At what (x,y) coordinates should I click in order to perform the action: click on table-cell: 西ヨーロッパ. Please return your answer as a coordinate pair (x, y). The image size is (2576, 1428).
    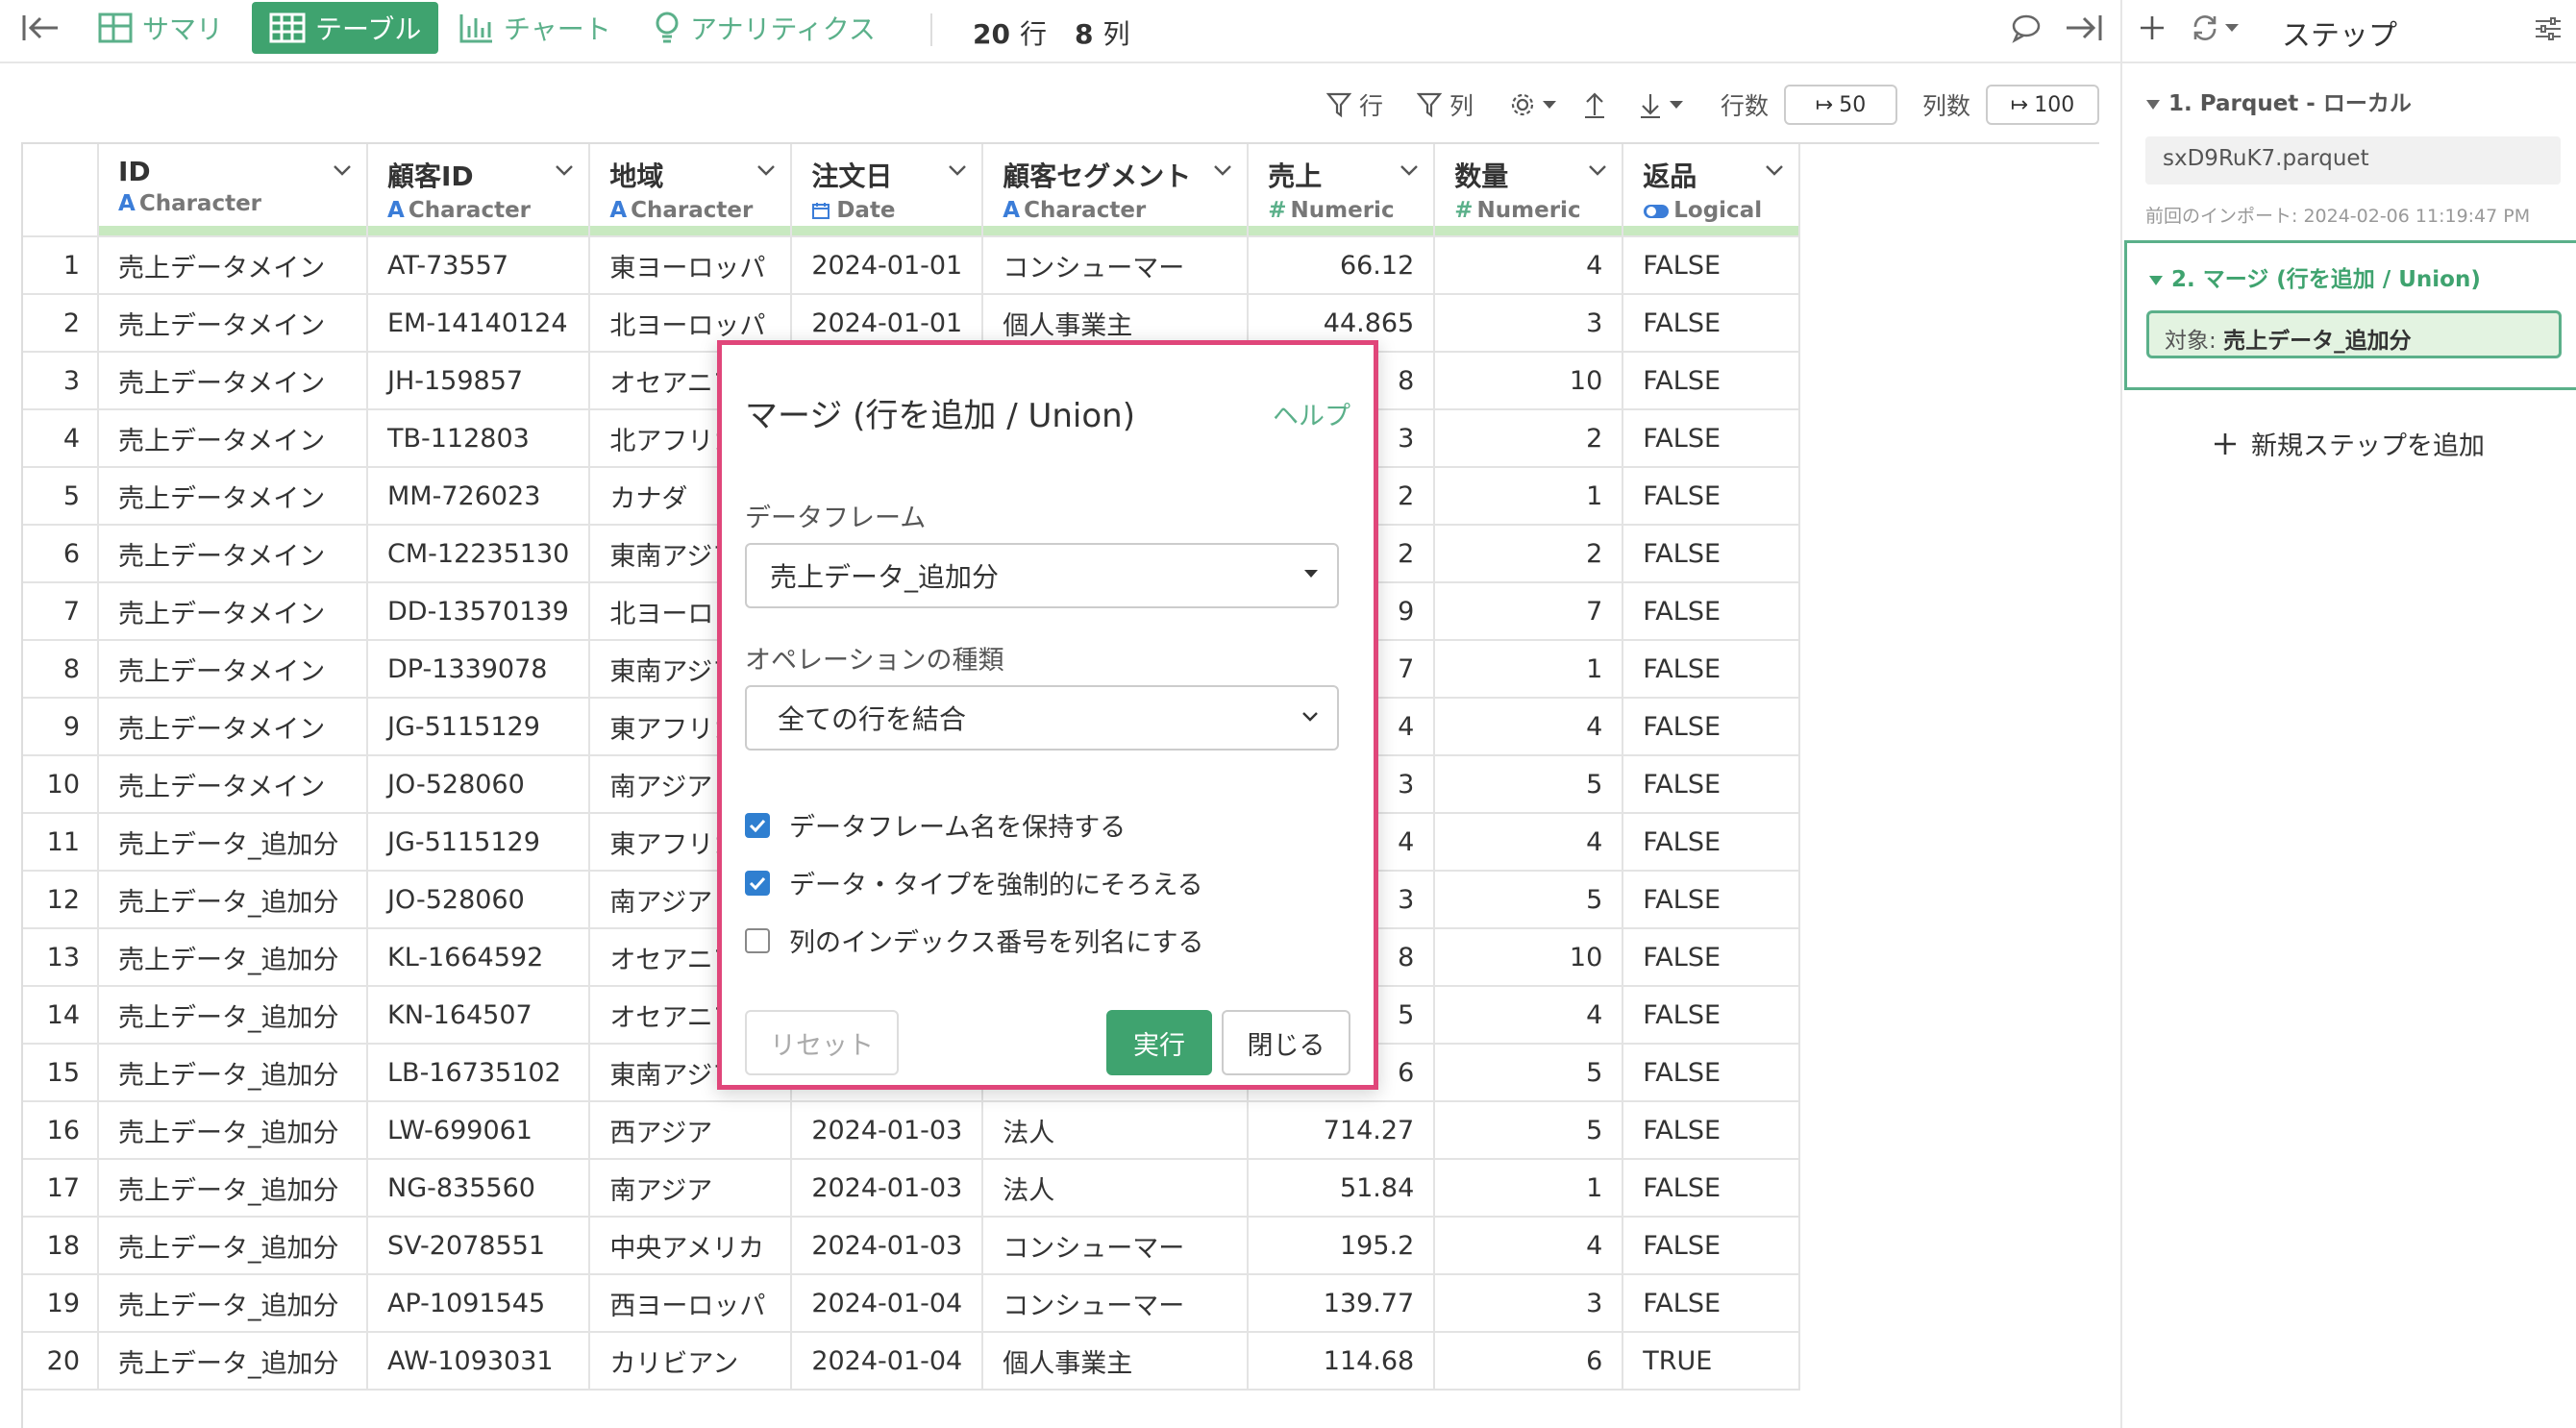
    Looking at the image, I should click on (691, 1304).